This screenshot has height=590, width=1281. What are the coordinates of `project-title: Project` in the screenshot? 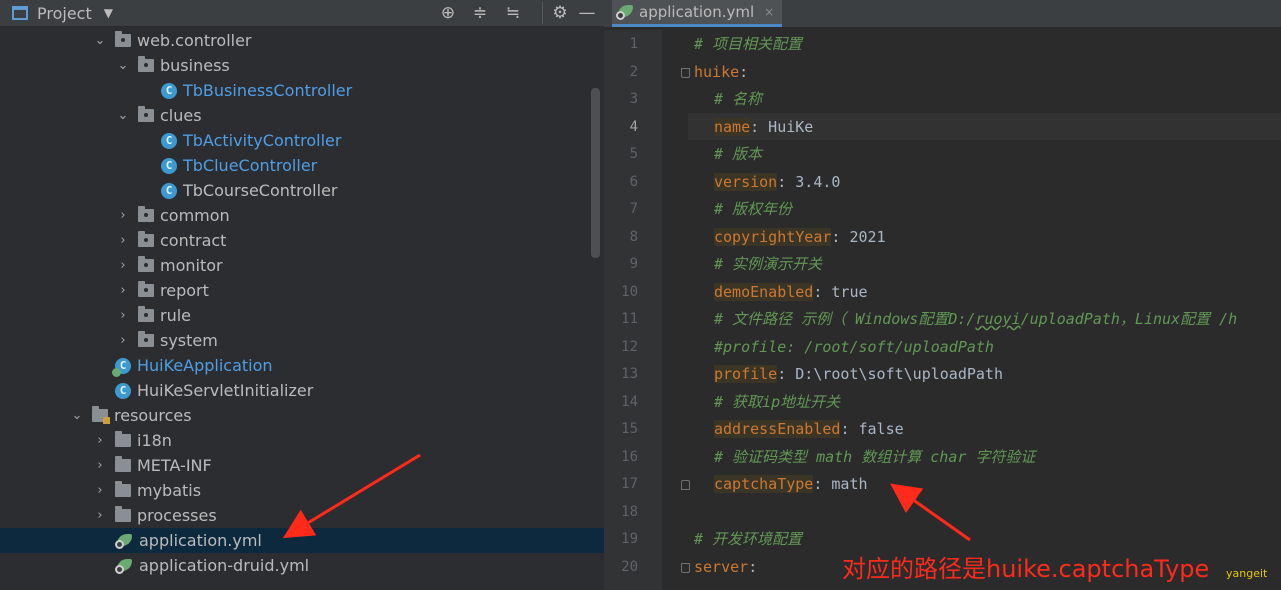 It's located at (64, 13).